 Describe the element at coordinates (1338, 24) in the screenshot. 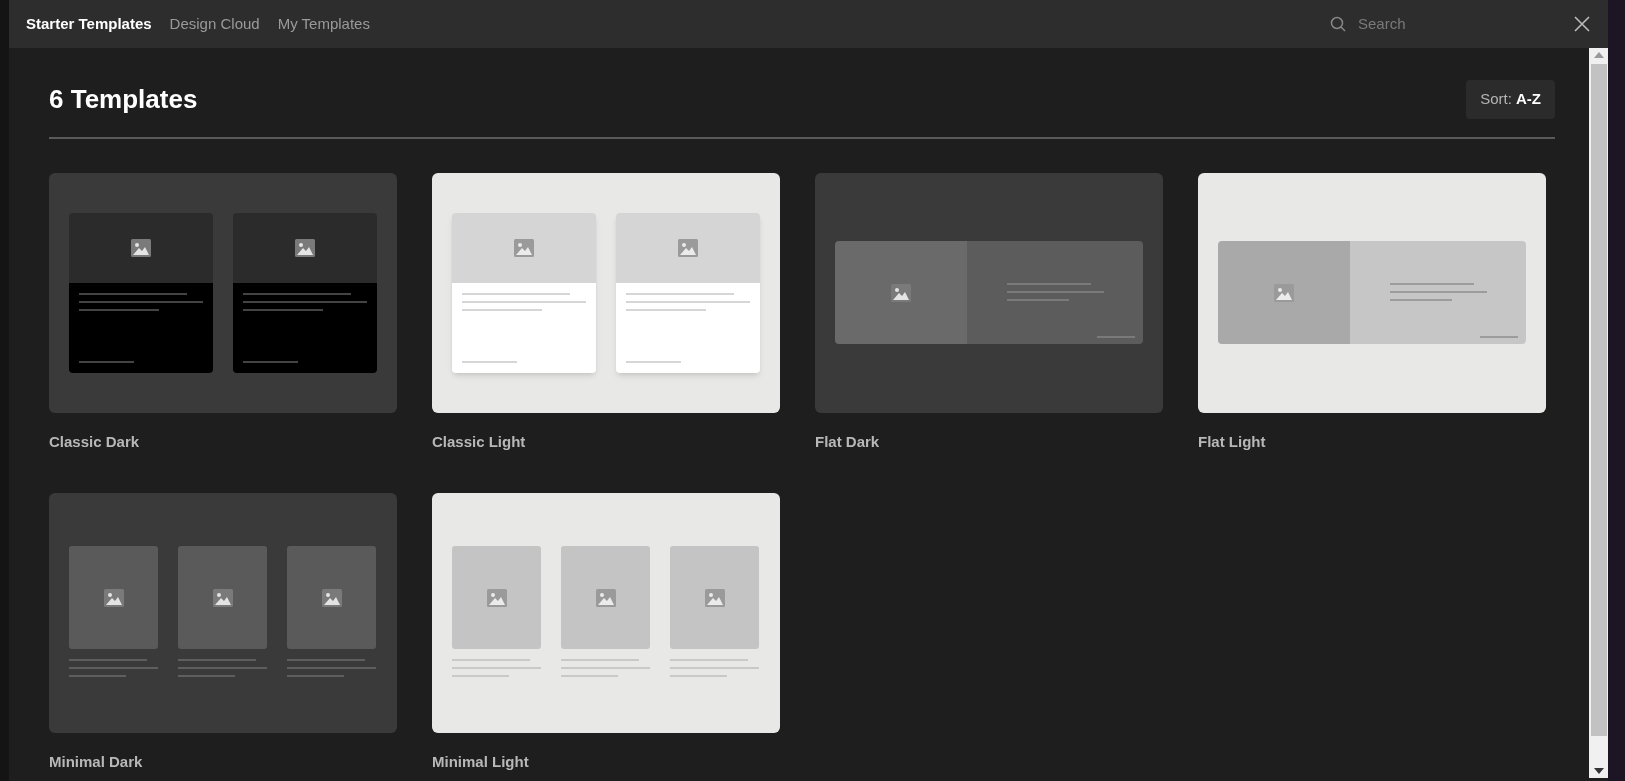

I see `search-icon` at that location.